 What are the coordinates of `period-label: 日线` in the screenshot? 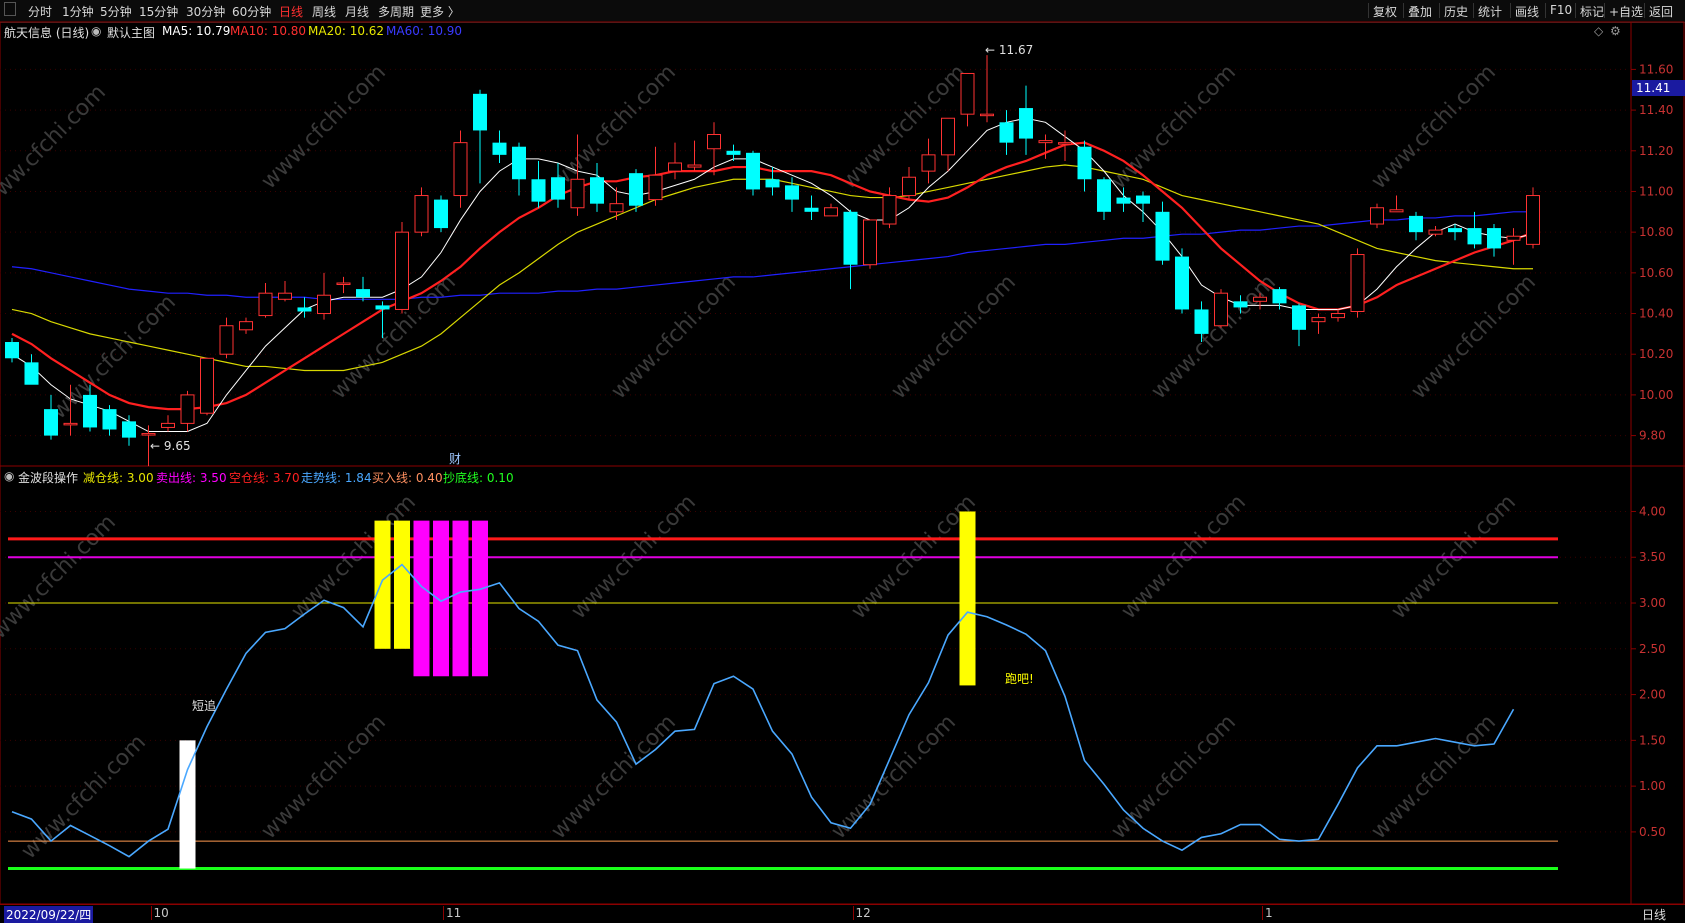 It's located at (1654, 914).